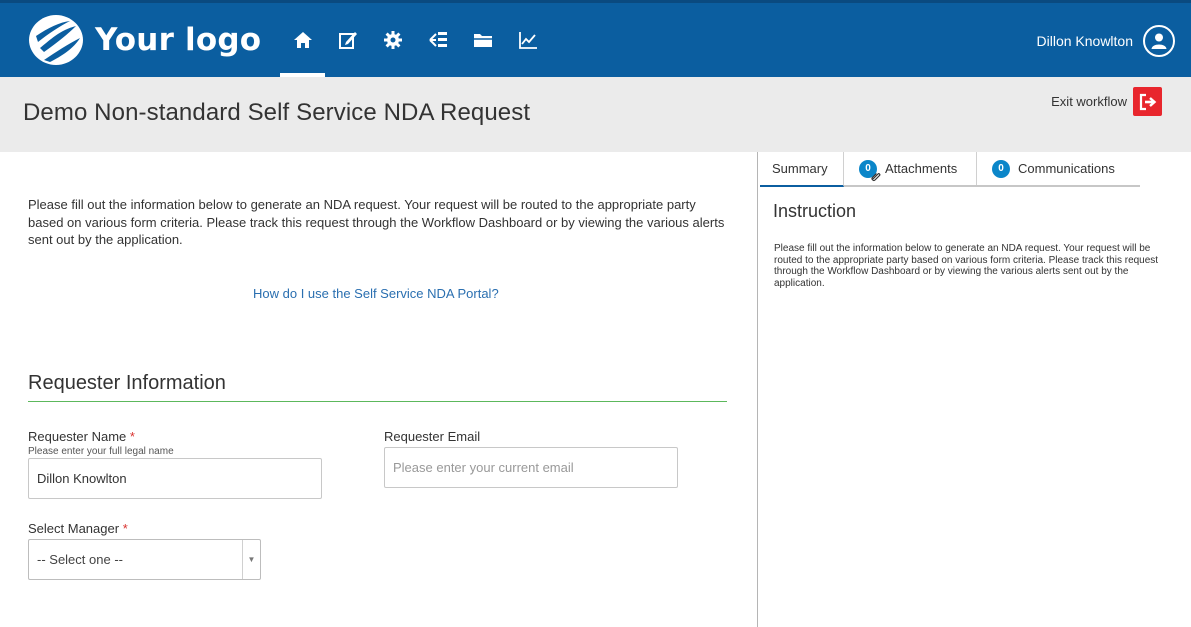 The width and height of the screenshot is (1191, 627). I want to click on nav-workflow, so click(437, 40).